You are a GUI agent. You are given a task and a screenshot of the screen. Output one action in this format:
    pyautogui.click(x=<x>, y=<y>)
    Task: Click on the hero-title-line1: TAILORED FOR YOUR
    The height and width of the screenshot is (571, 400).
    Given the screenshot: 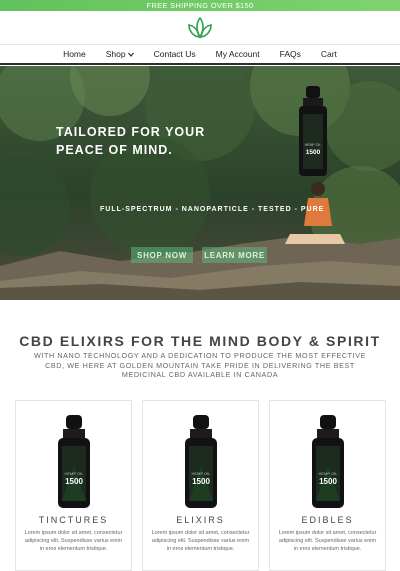 What is the action you would take?
    pyautogui.click(x=131, y=132)
    